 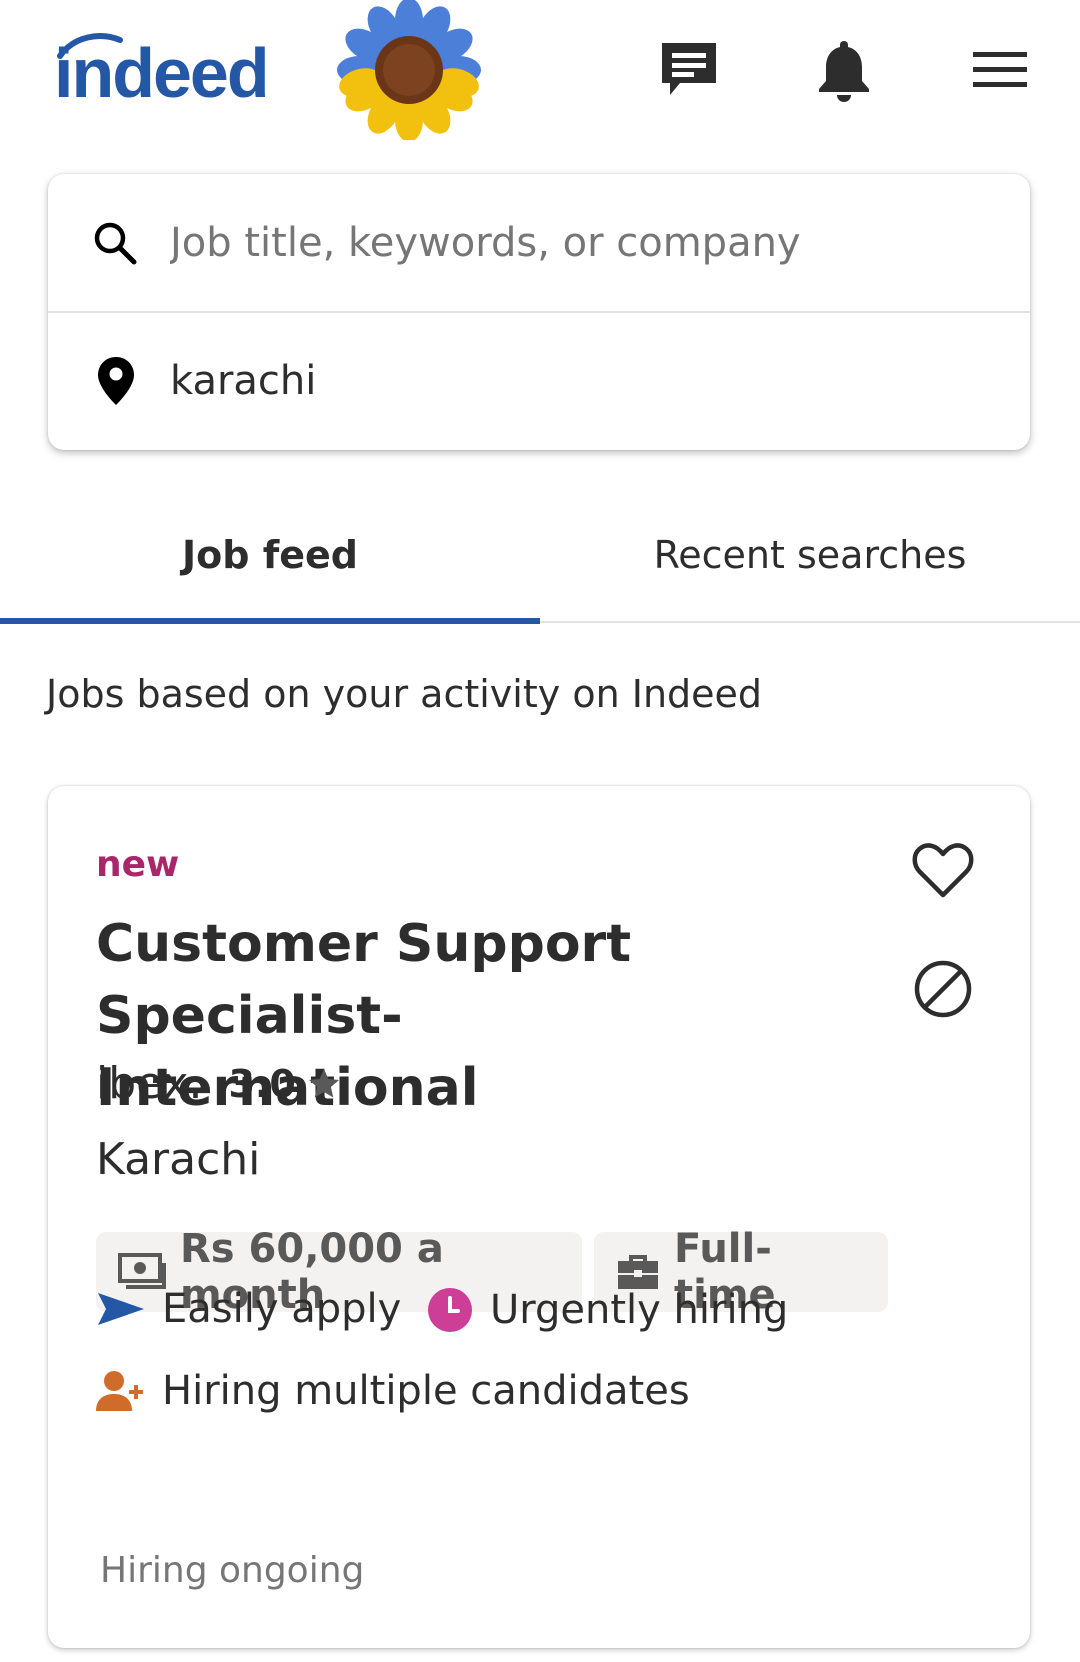 I want to click on messages-icon, so click(x=689, y=70).